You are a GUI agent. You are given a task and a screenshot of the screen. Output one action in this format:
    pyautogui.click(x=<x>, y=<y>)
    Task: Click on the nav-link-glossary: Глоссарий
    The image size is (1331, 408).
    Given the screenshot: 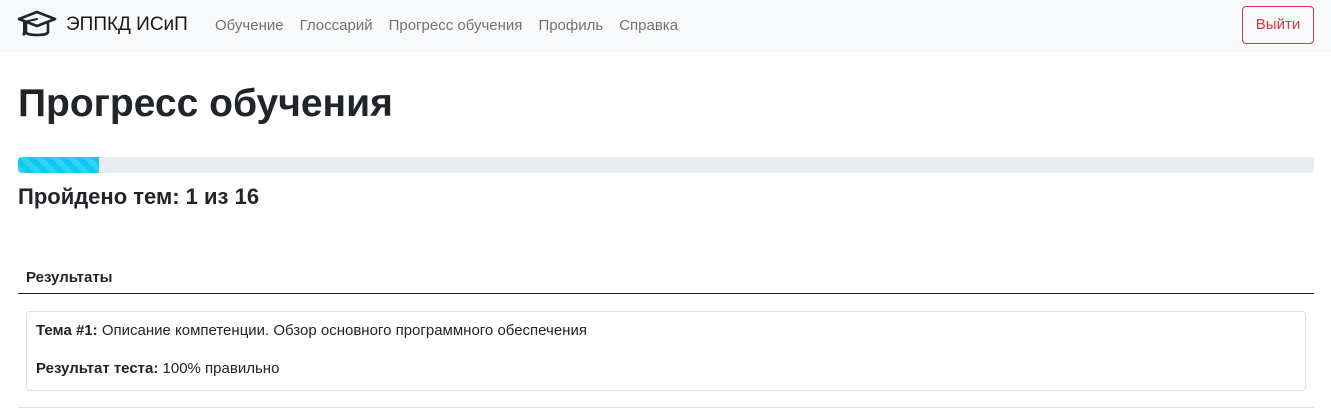 What is the action you would take?
    pyautogui.click(x=336, y=26)
    